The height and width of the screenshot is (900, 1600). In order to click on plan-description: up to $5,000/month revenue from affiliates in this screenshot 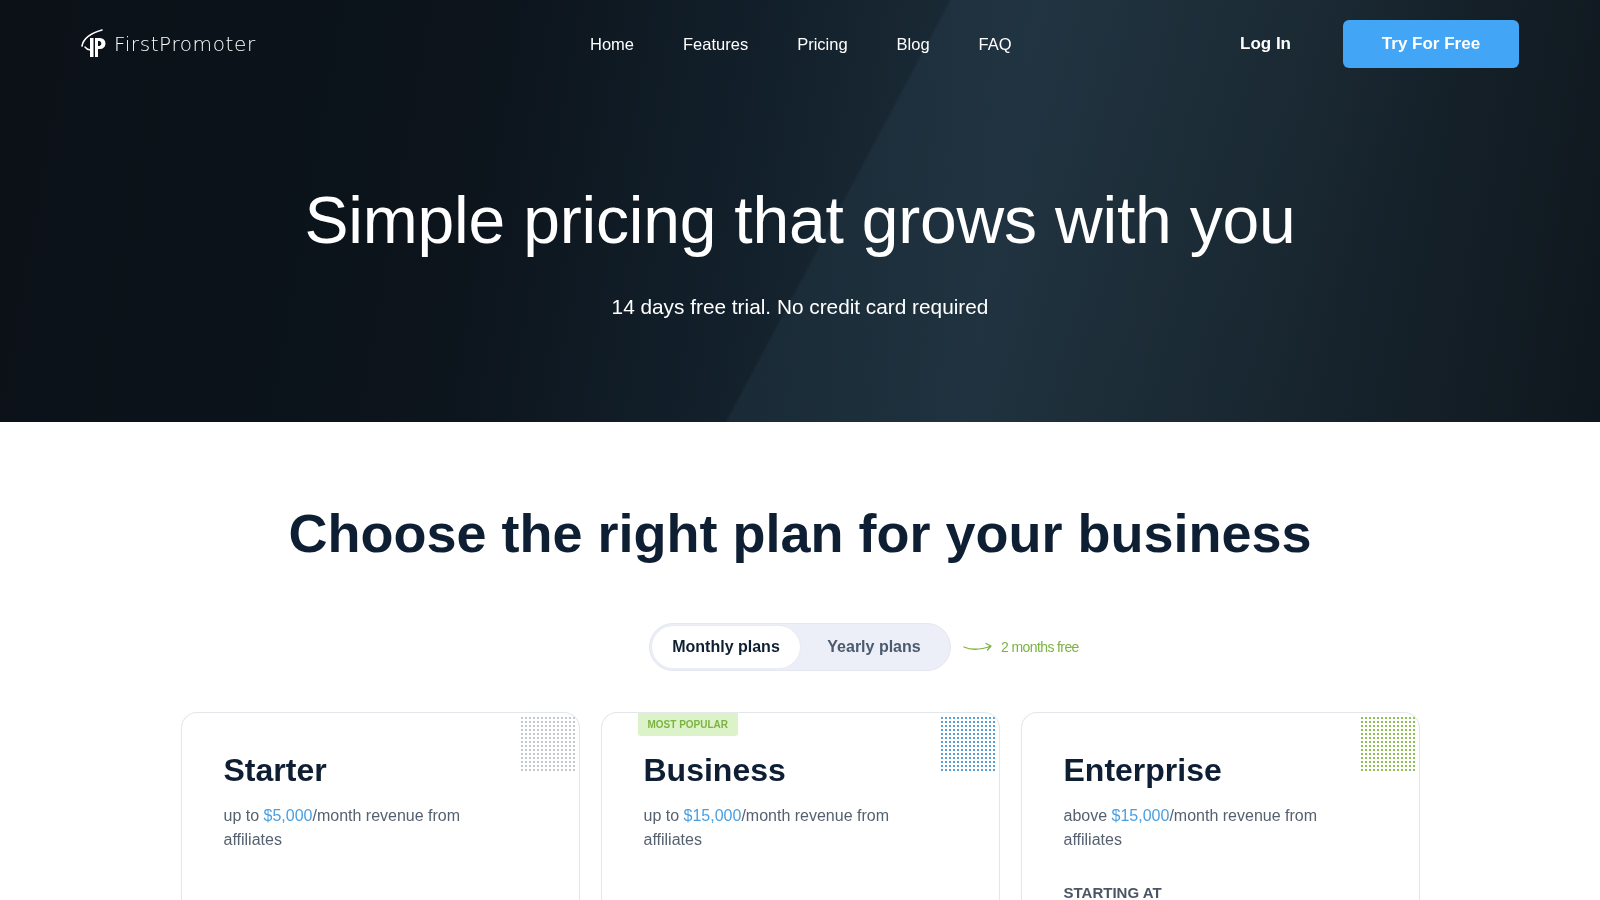, I will do `click(342, 828)`.